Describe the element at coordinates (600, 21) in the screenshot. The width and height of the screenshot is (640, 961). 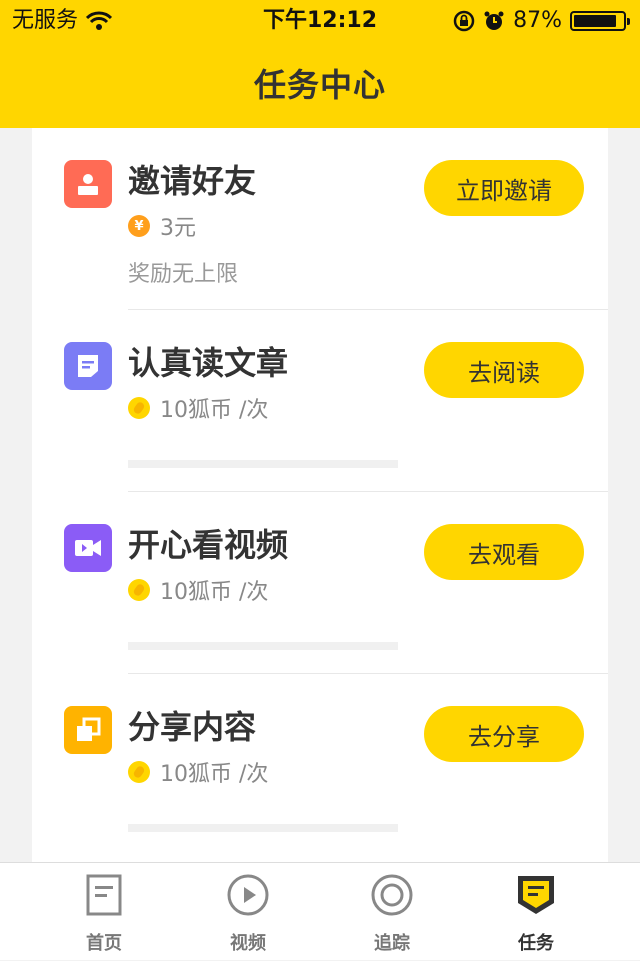
I see `battery-icon` at that location.